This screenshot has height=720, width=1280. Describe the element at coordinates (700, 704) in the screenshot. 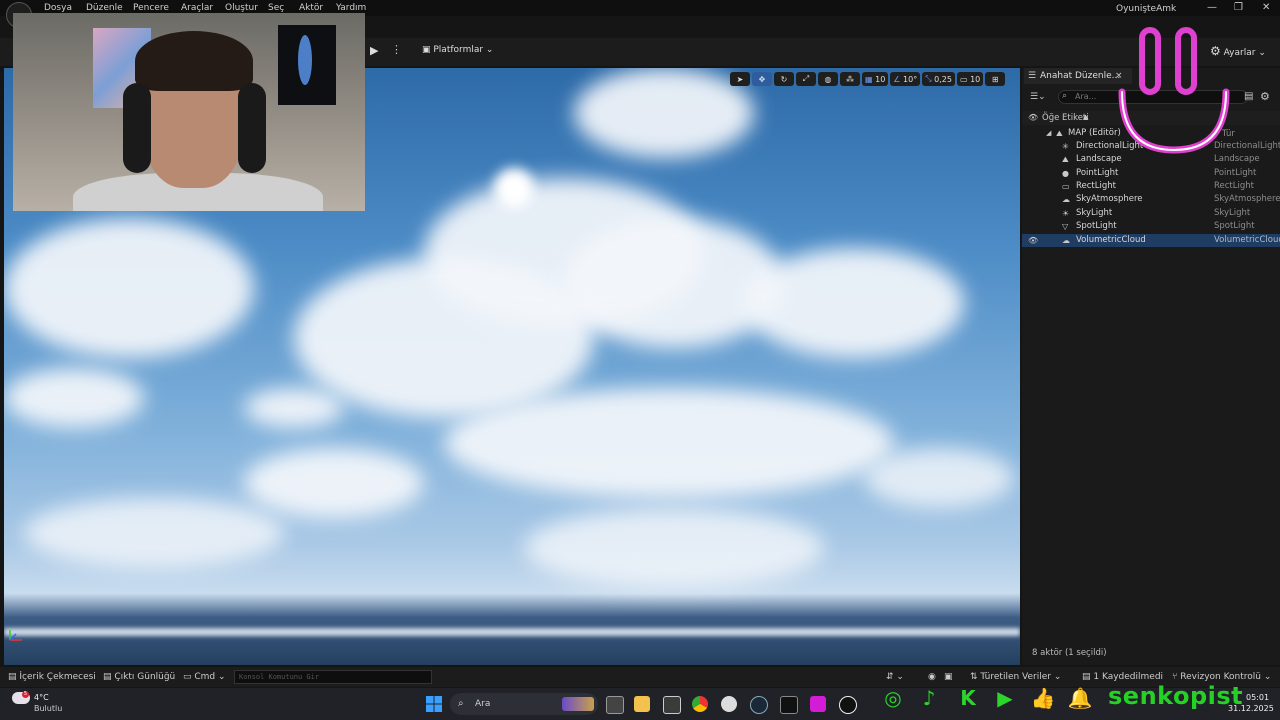

I see `chrome-icon` at that location.